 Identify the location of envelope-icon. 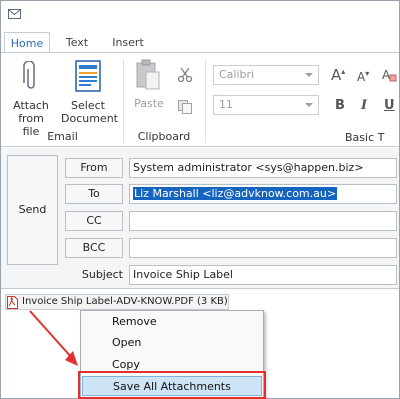
(14, 14).